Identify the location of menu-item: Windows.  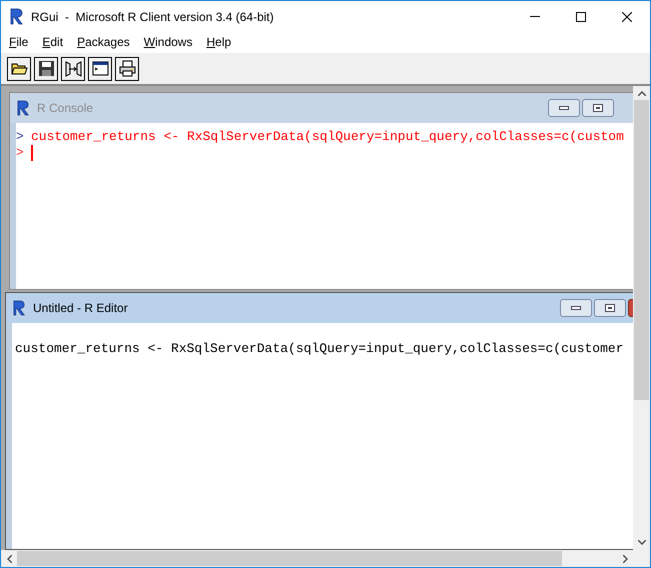
(168, 42).